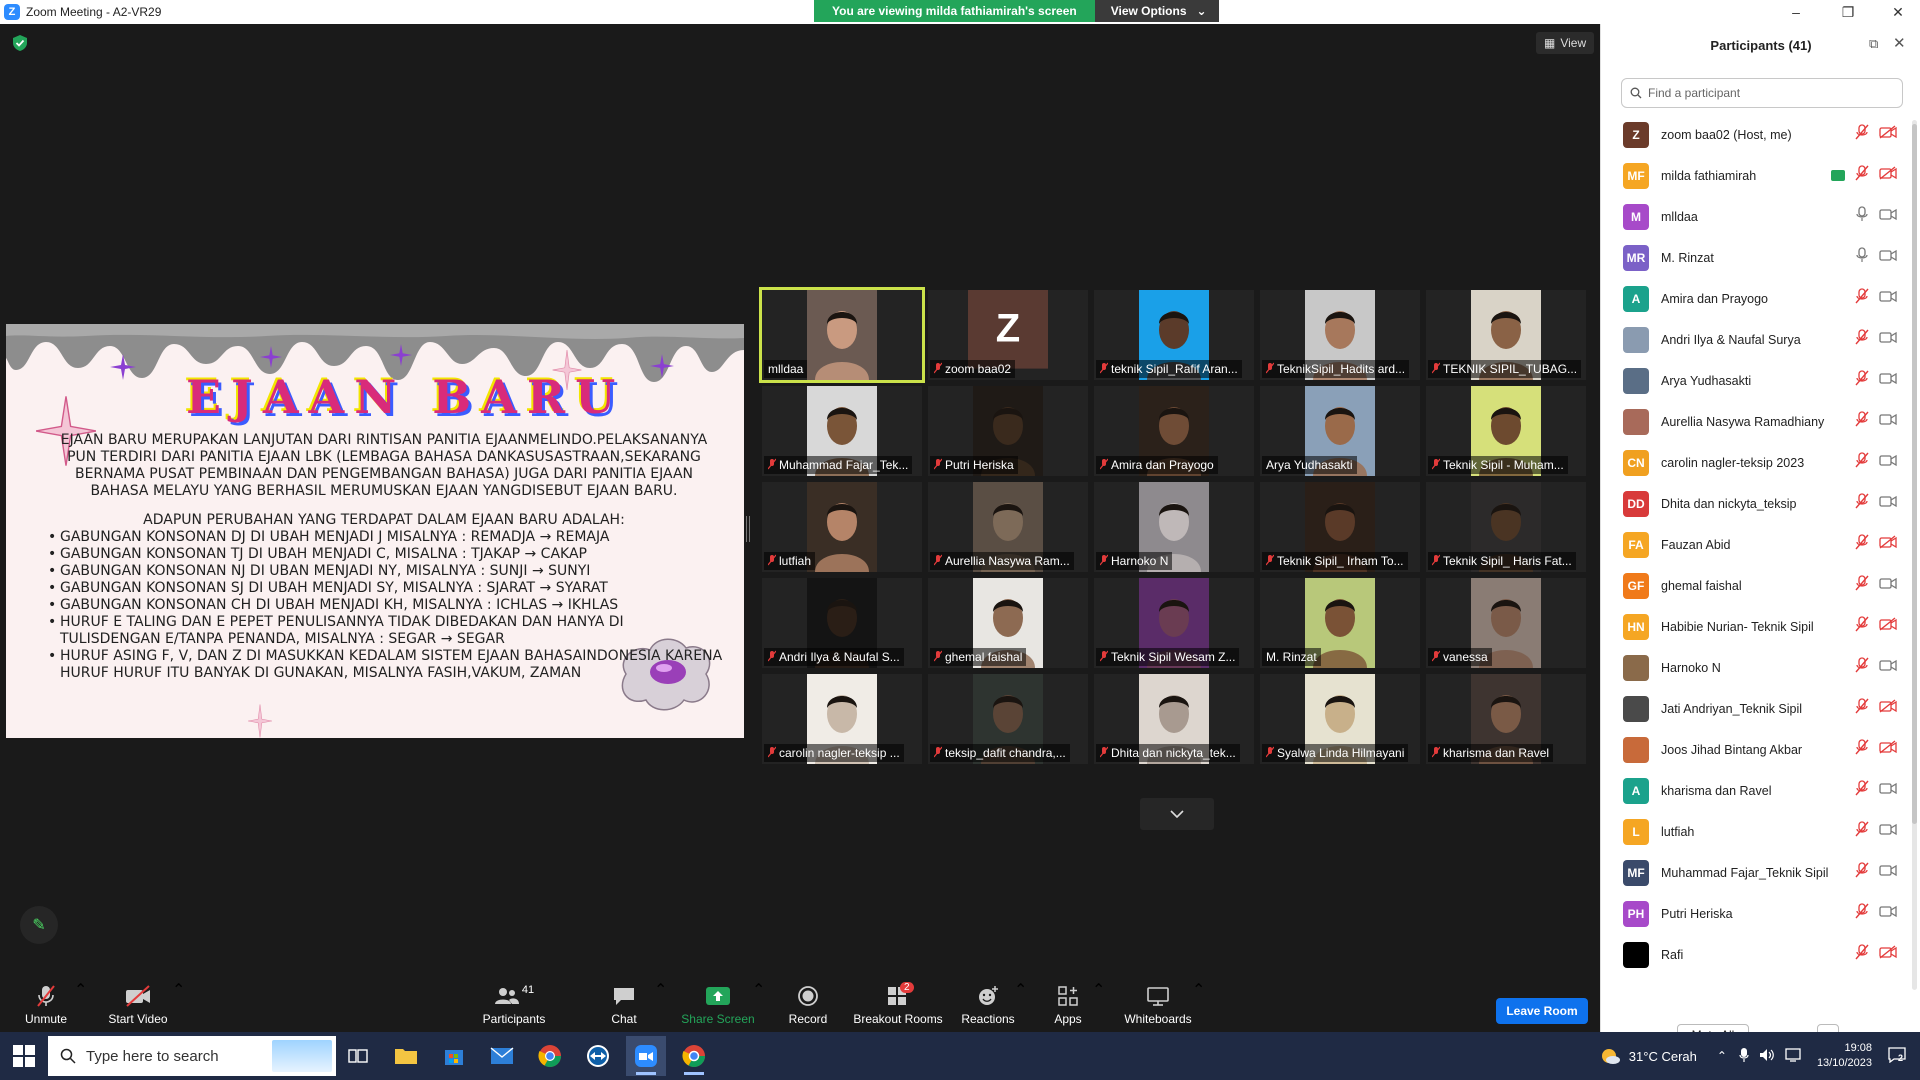  I want to click on windows-start-icon, so click(24, 1056).